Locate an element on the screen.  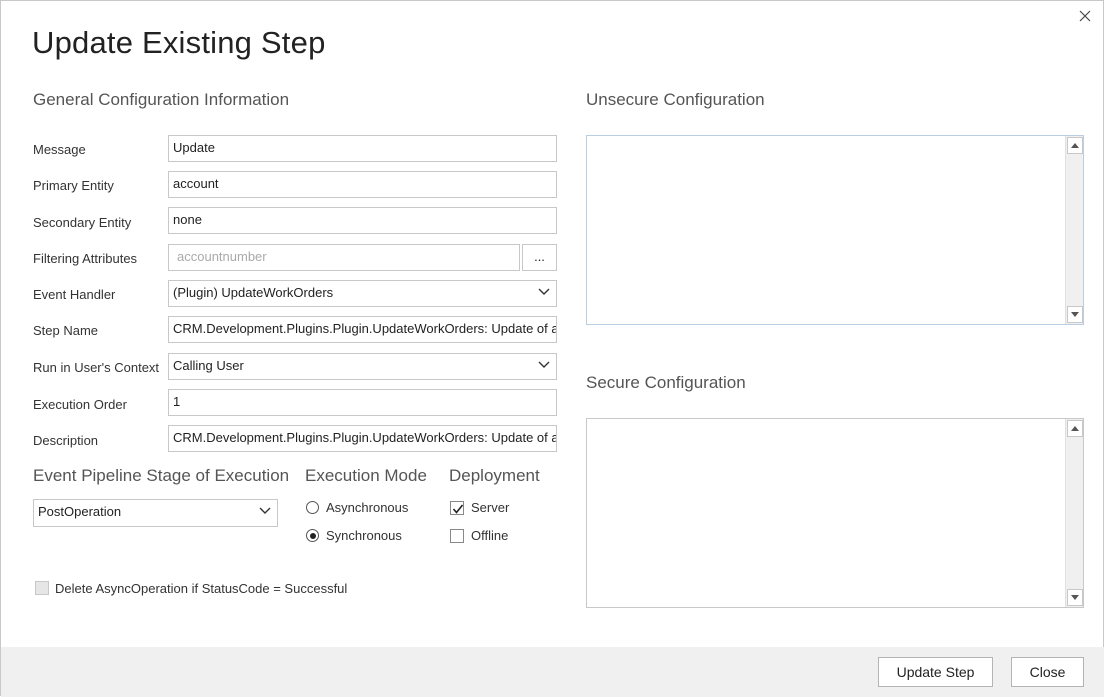
offline-label: Offline is located at coordinates (490, 535).